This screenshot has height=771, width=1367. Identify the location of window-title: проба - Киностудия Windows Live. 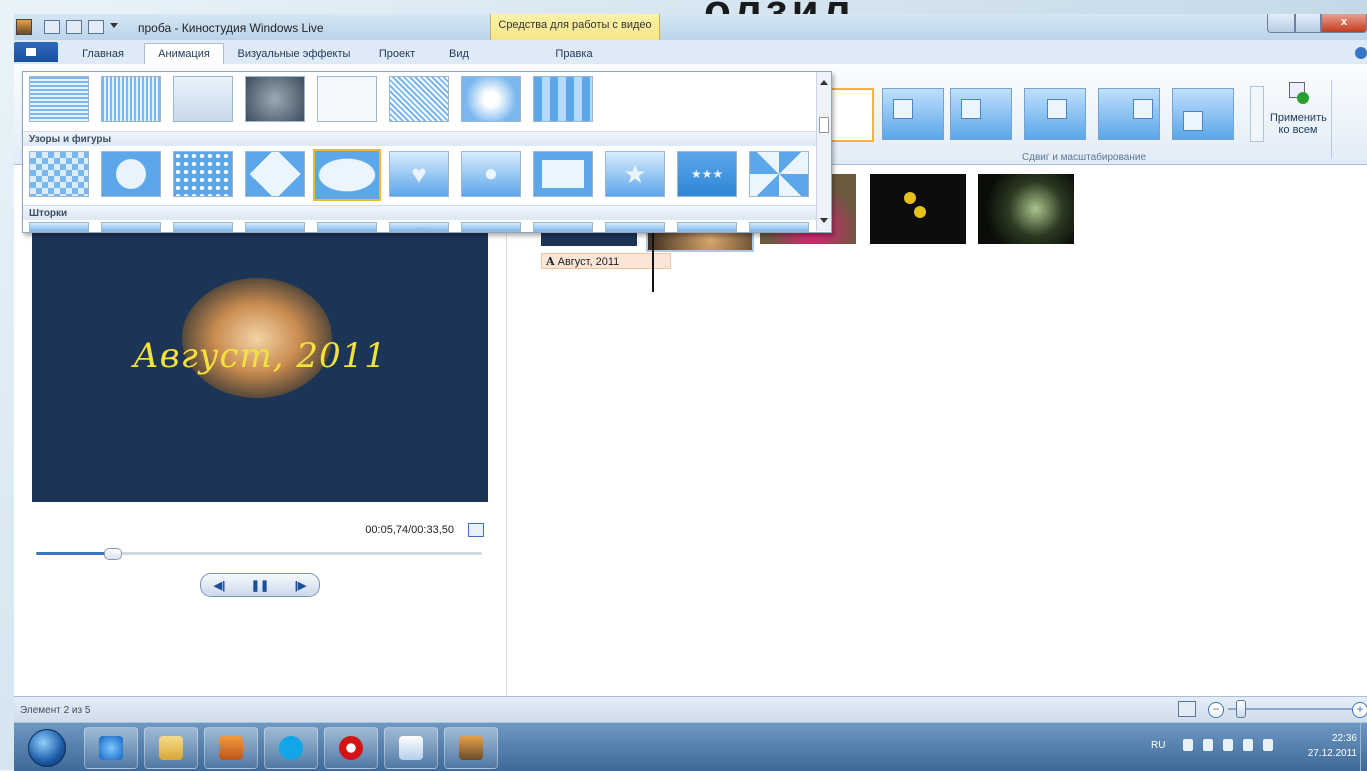
(231, 28).